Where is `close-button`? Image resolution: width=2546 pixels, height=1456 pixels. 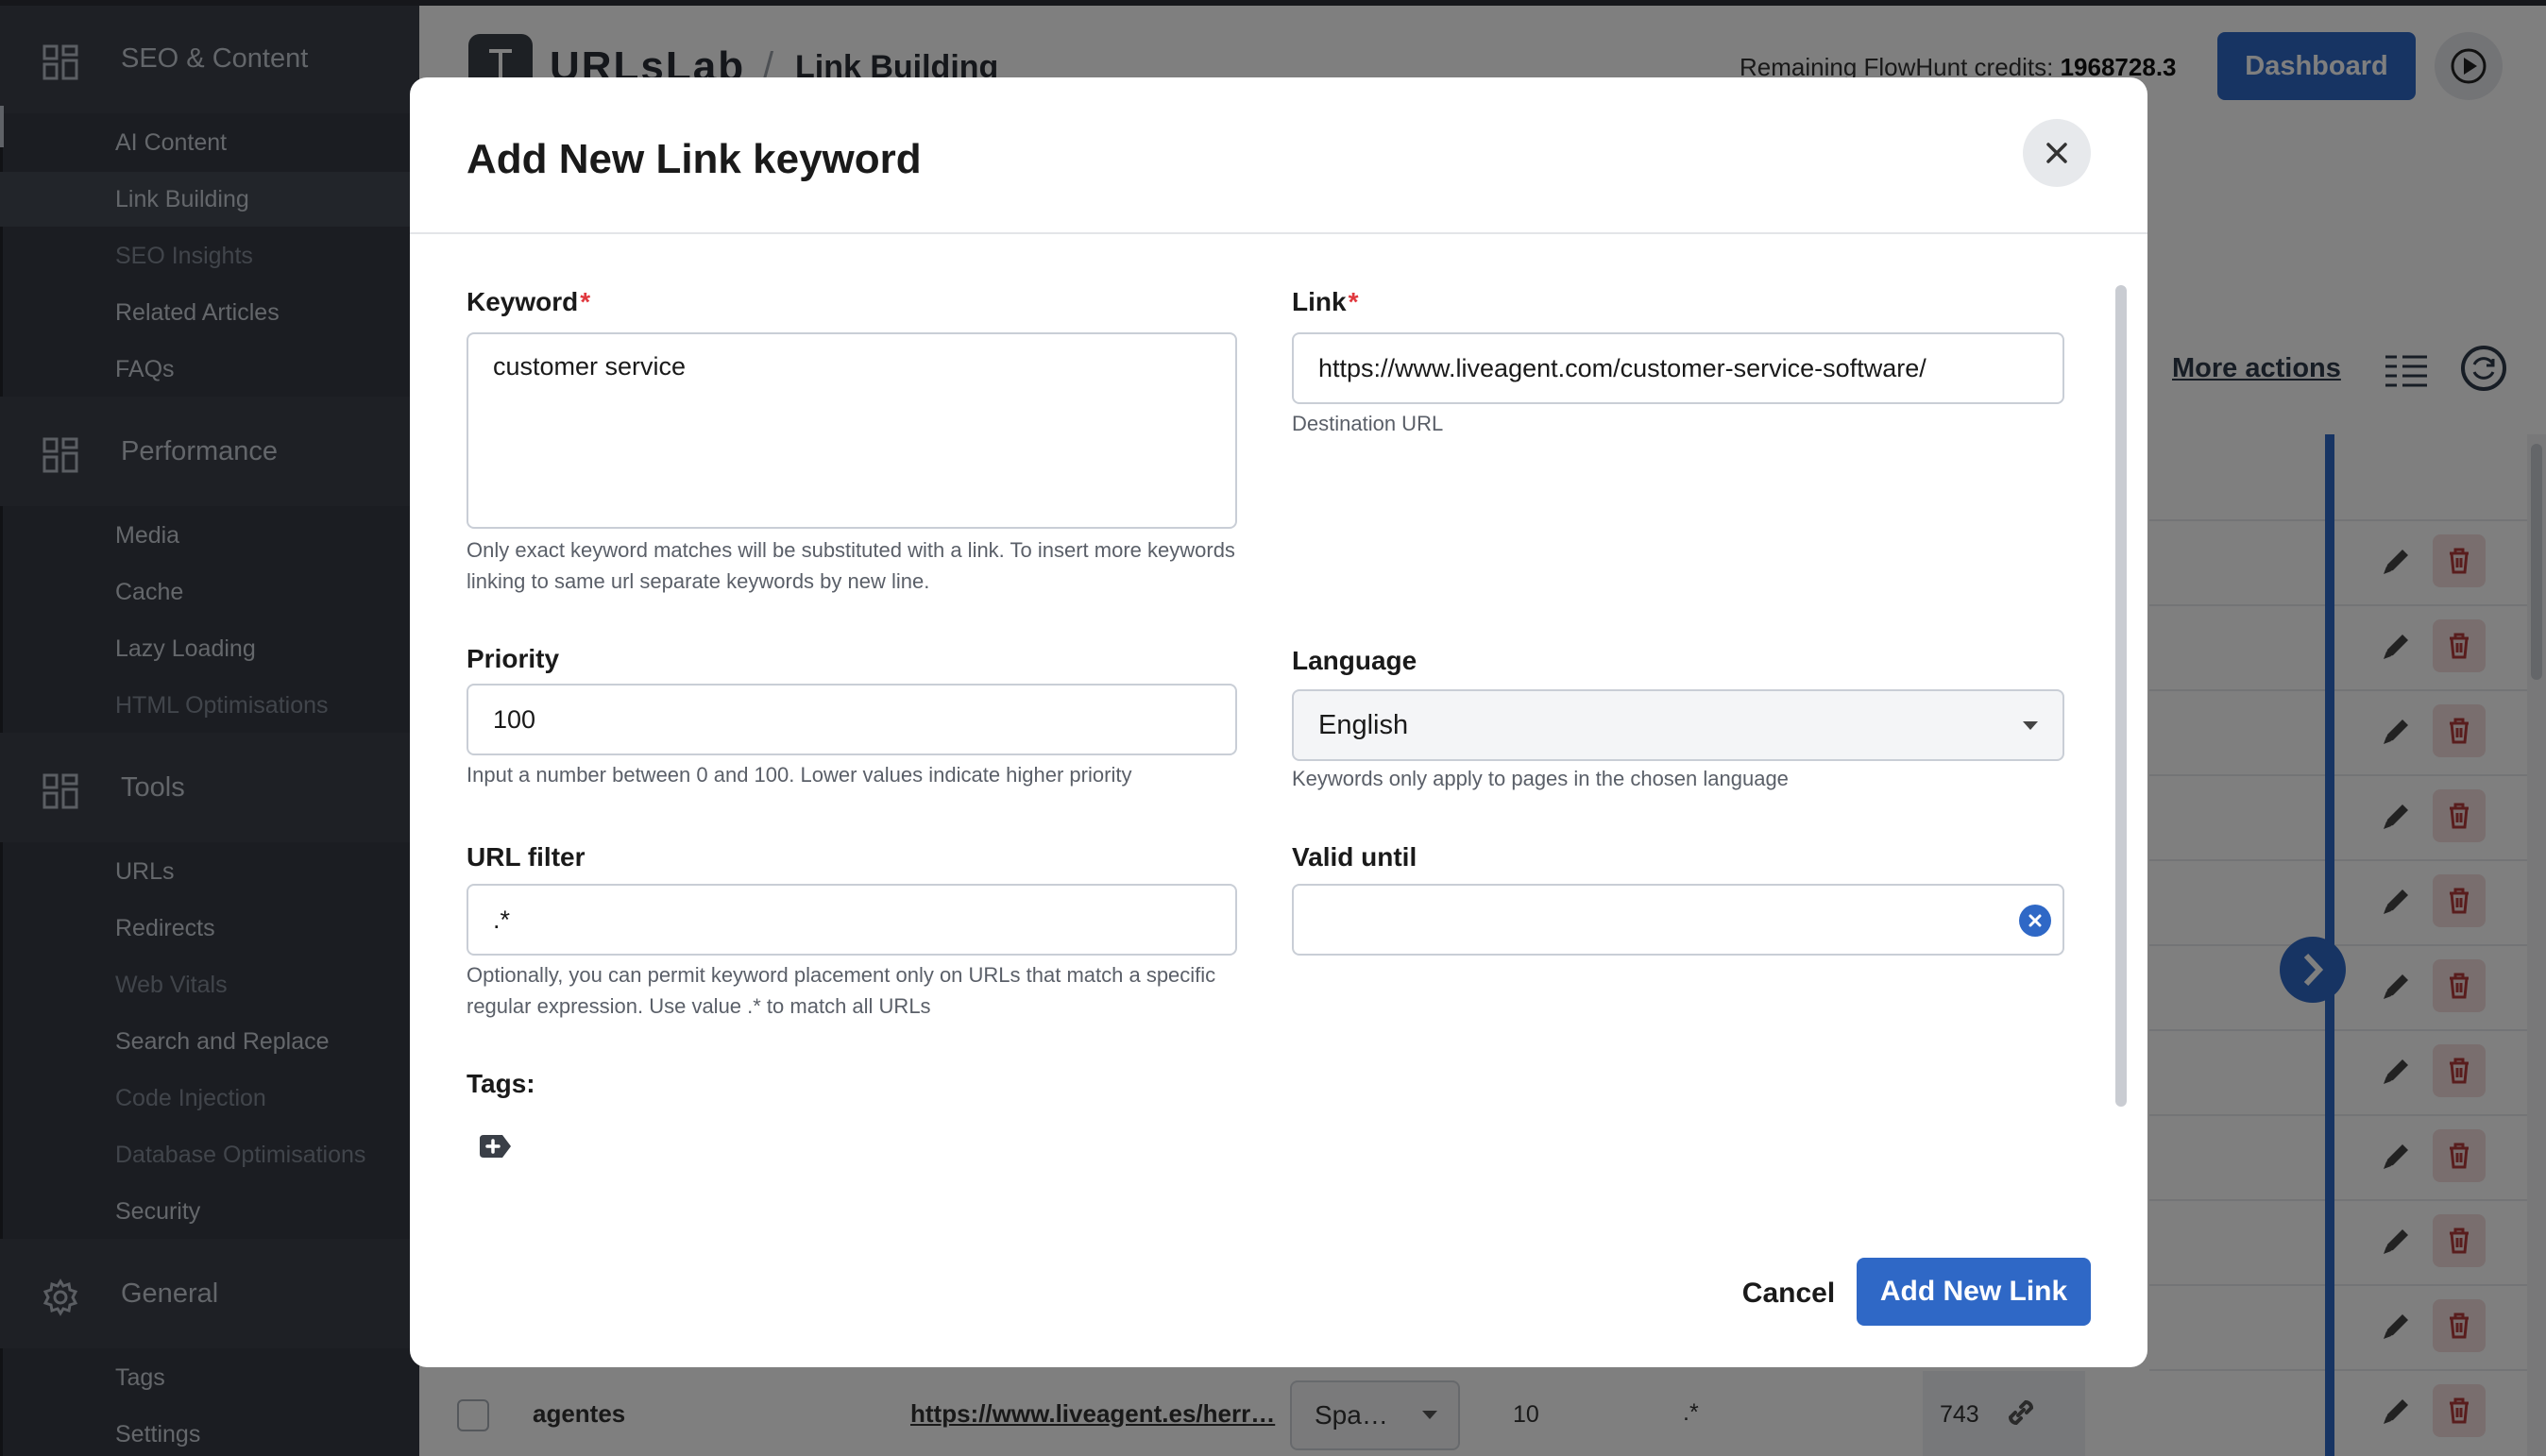
close-button is located at coordinates (2057, 153).